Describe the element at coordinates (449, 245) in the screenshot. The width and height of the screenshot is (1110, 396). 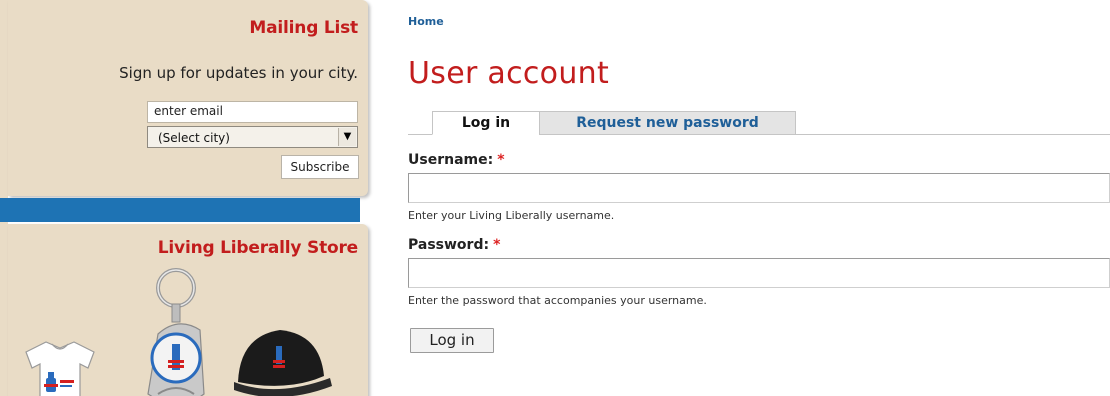
I see `password-label-text: Password:` at that location.